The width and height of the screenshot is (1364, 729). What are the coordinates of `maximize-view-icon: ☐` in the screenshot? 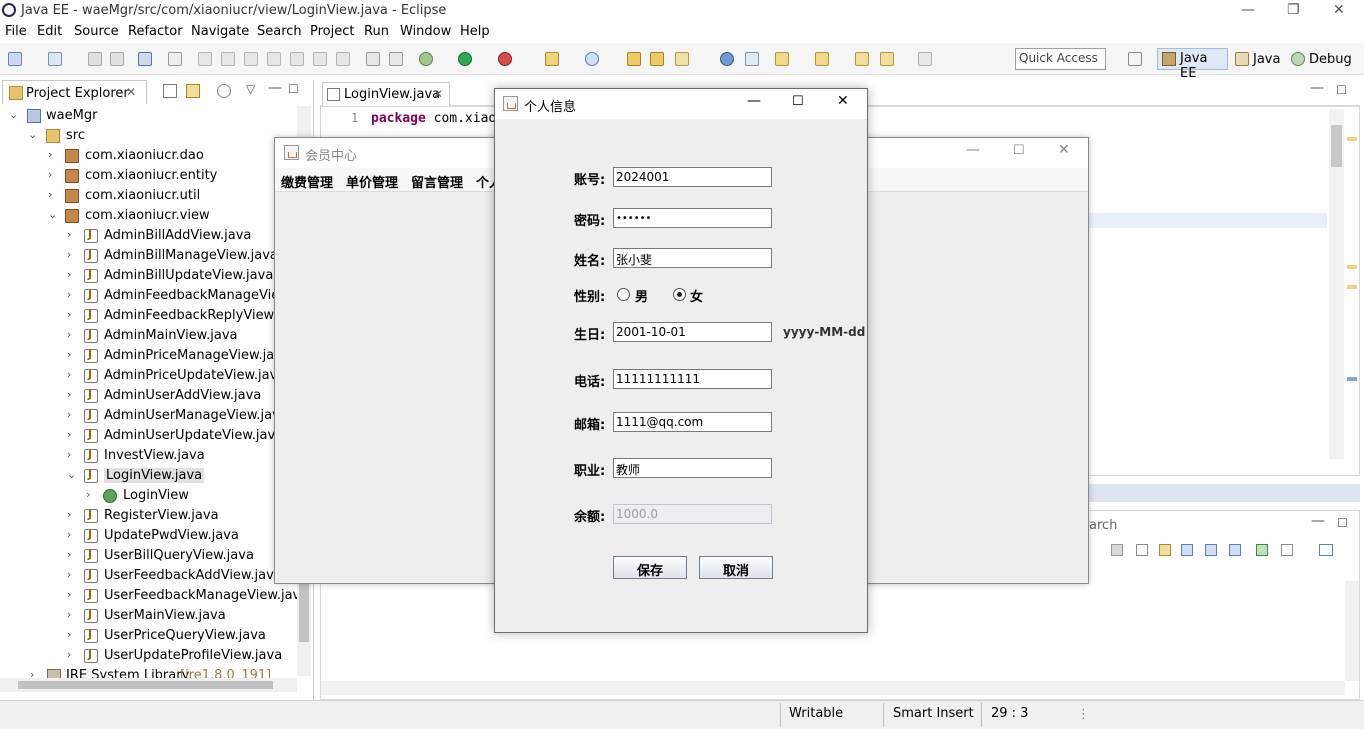 It's located at (293, 89).